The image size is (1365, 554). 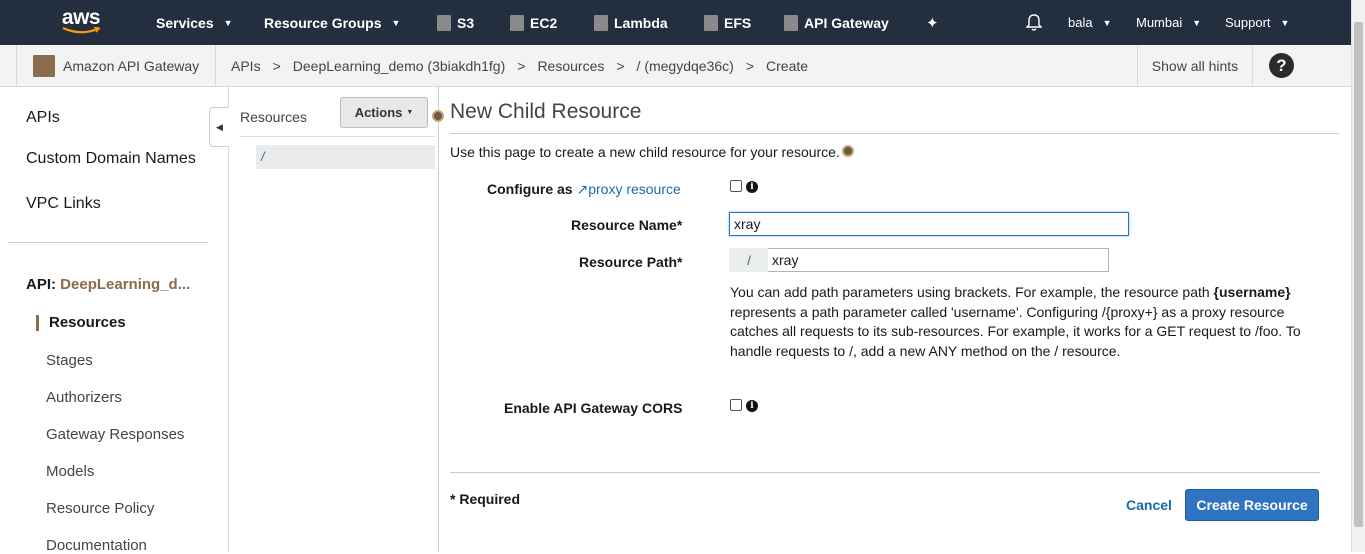 What do you see at coordinates (1149, 505) in the screenshot?
I see `cancel-button: Cancel` at bounding box center [1149, 505].